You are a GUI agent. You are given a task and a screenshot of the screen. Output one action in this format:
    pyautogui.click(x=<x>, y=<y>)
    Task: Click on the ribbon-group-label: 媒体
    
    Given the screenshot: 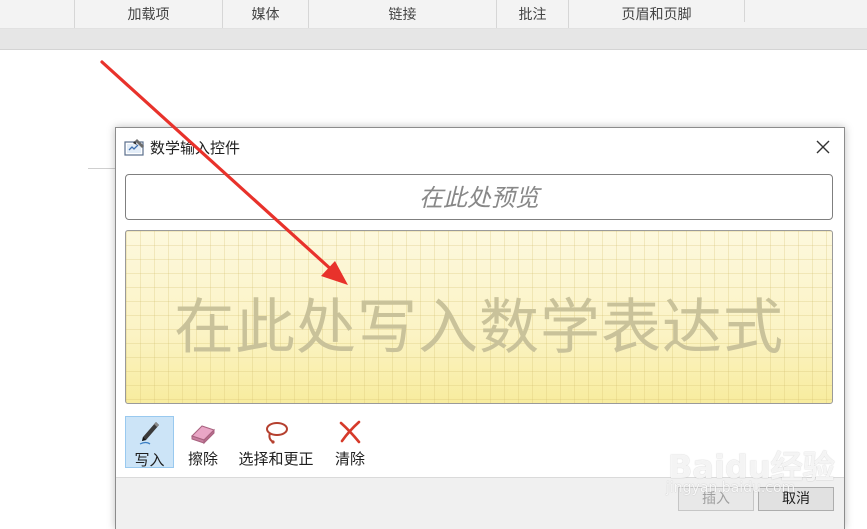 What is the action you would take?
    pyautogui.click(x=265, y=15)
    